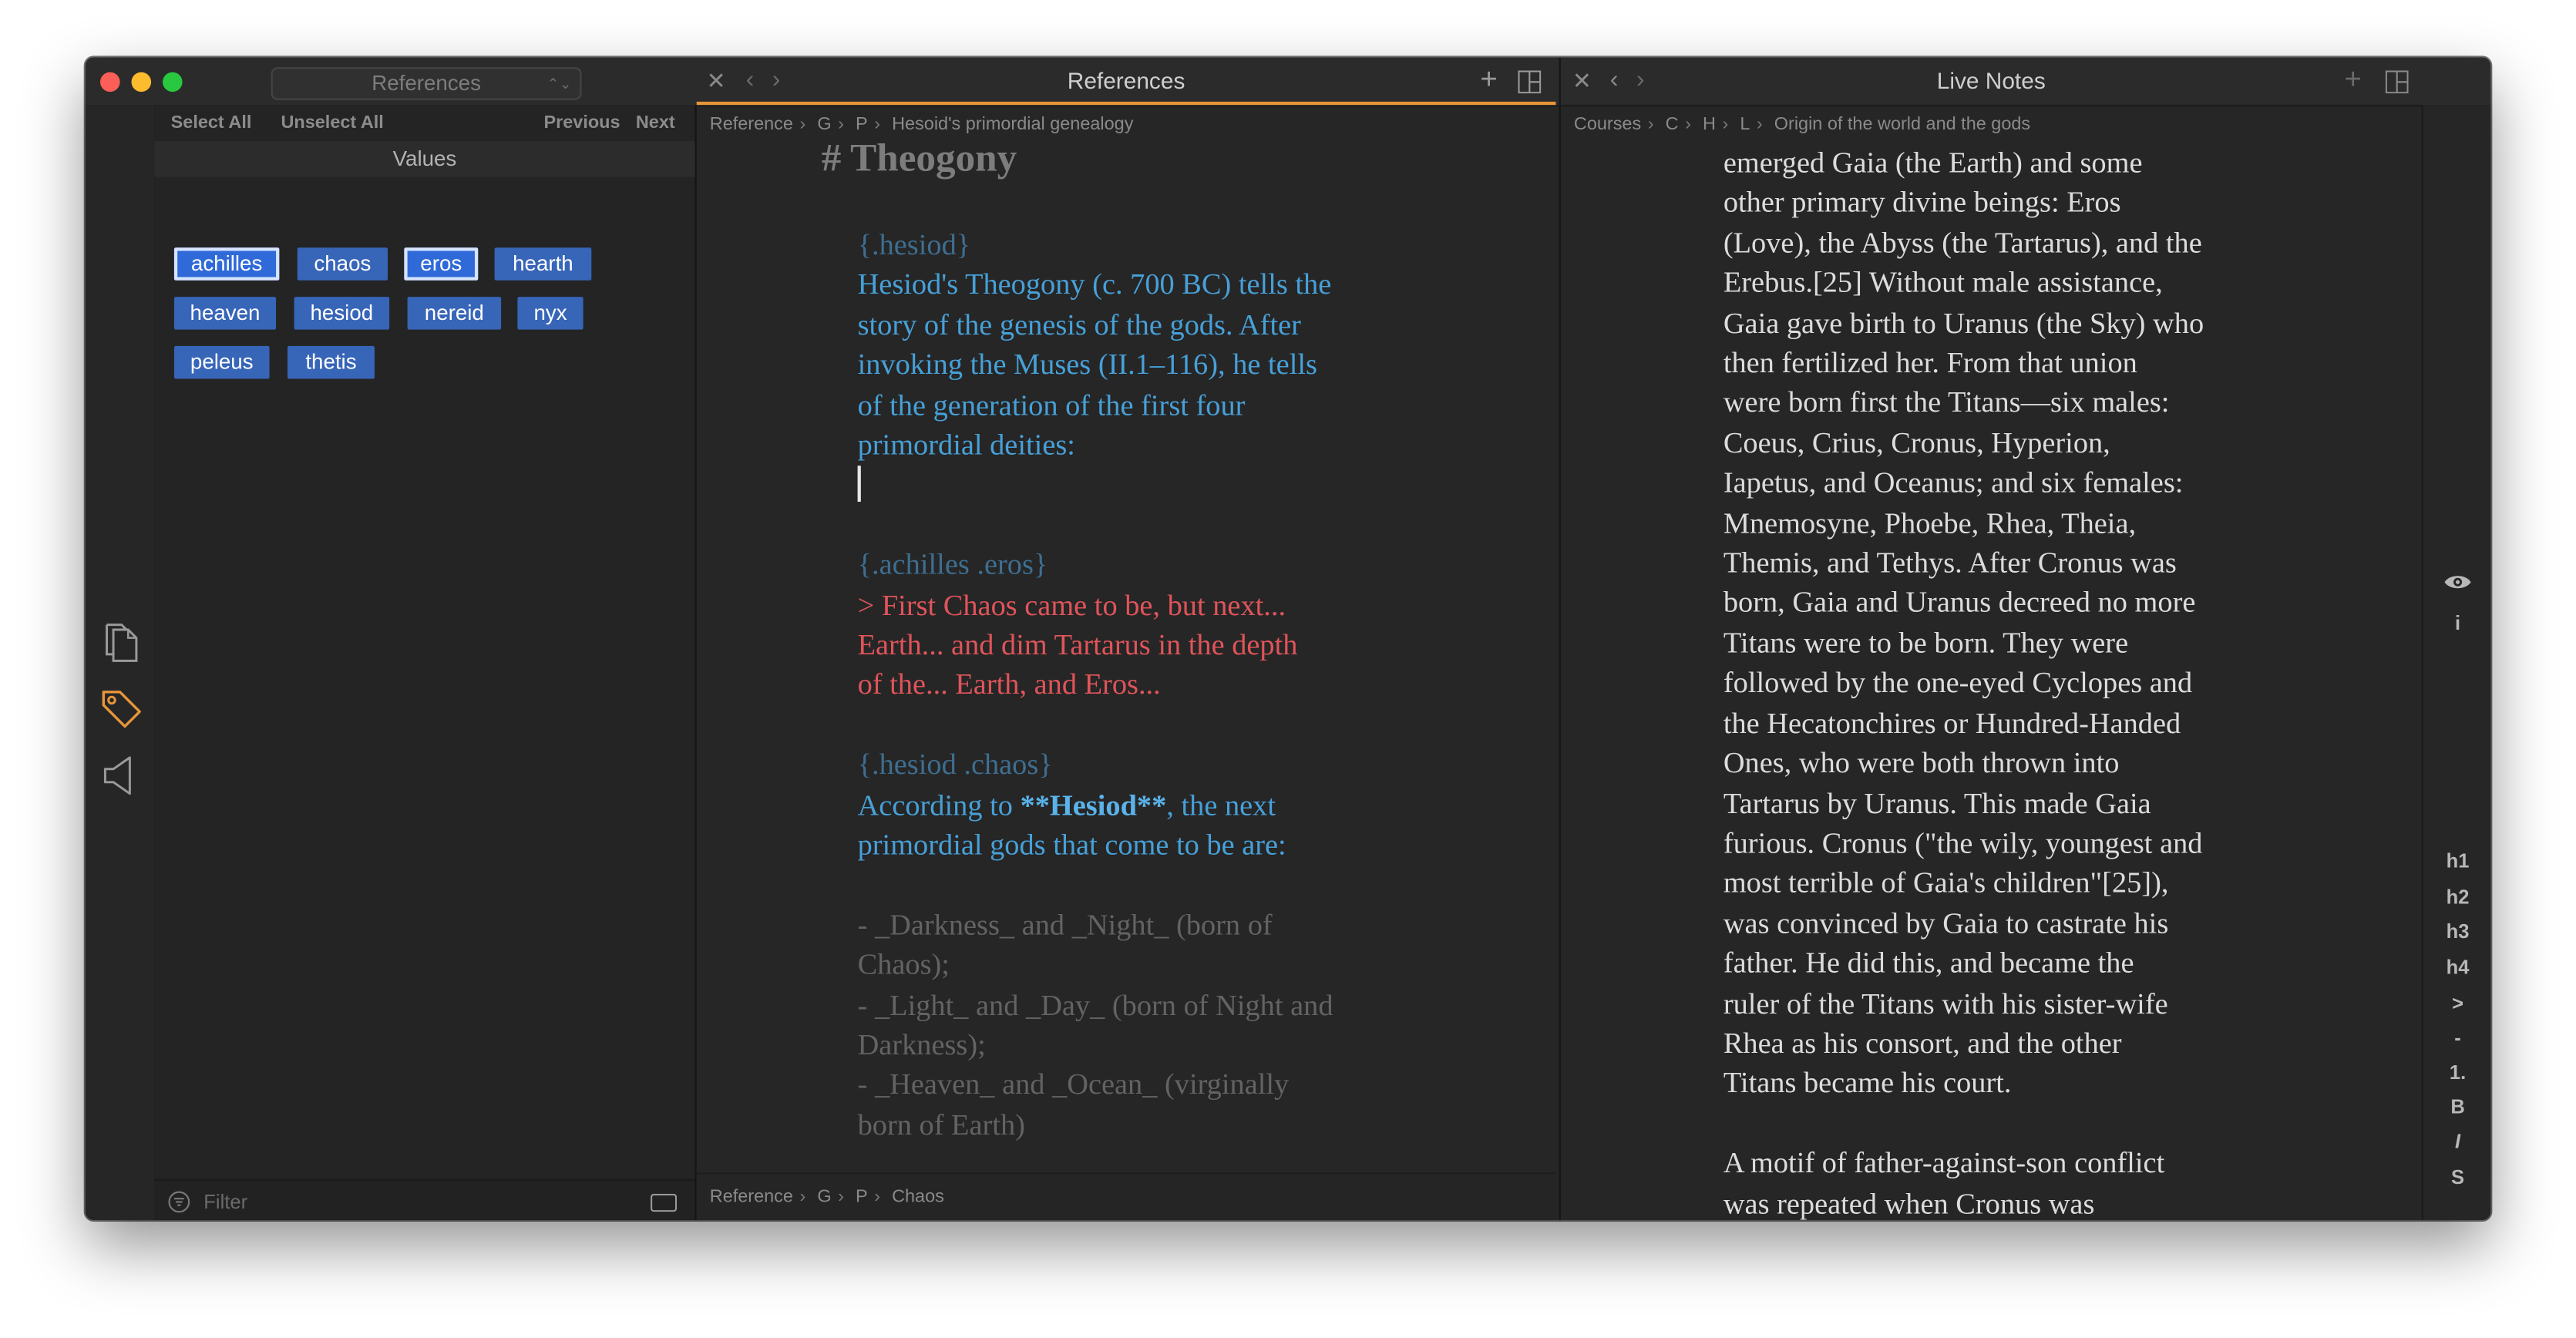 The width and height of the screenshot is (2576, 1338). I want to click on reader-line: Themis, and Tethys. After Cronus was, so click(1950, 563).